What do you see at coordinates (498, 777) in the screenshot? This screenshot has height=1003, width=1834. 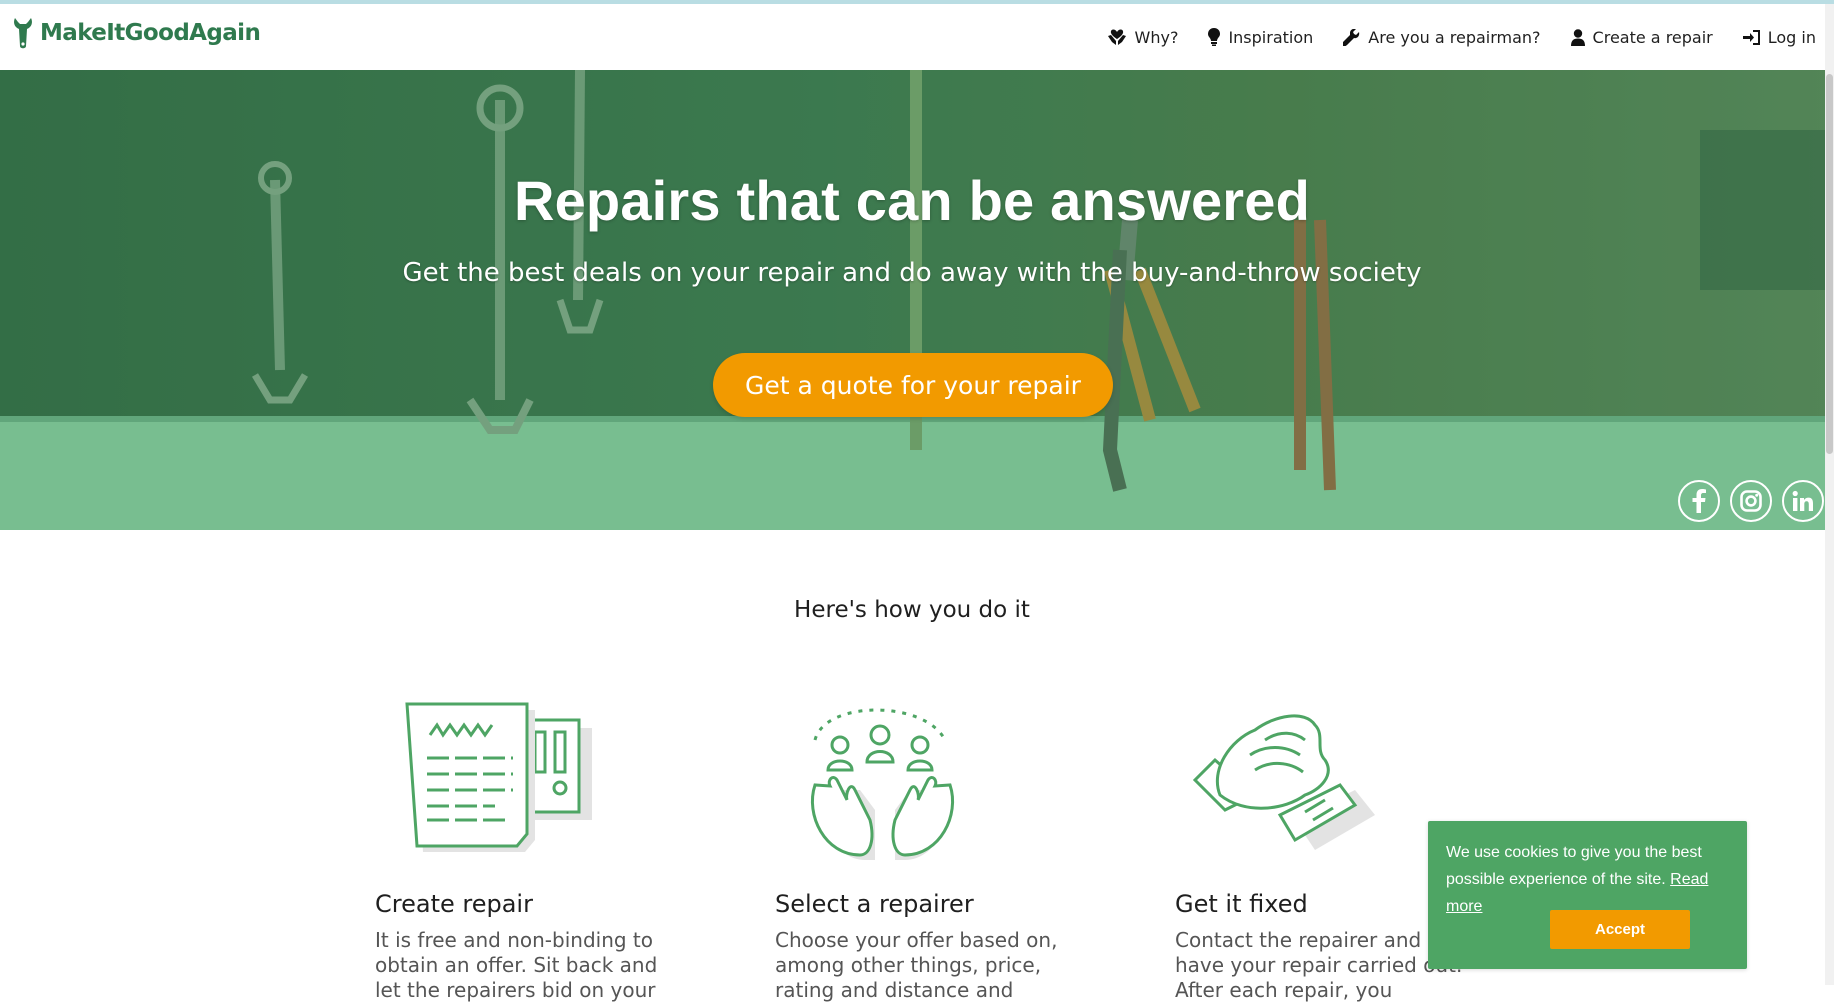 I see `document-icon` at bounding box center [498, 777].